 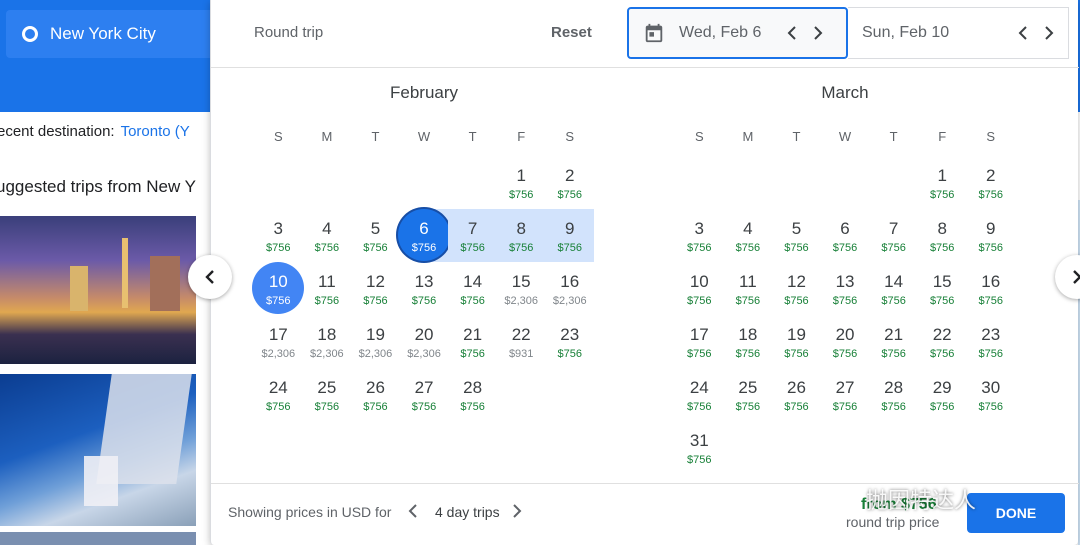 I want to click on weekday-label: F, so click(x=521, y=136).